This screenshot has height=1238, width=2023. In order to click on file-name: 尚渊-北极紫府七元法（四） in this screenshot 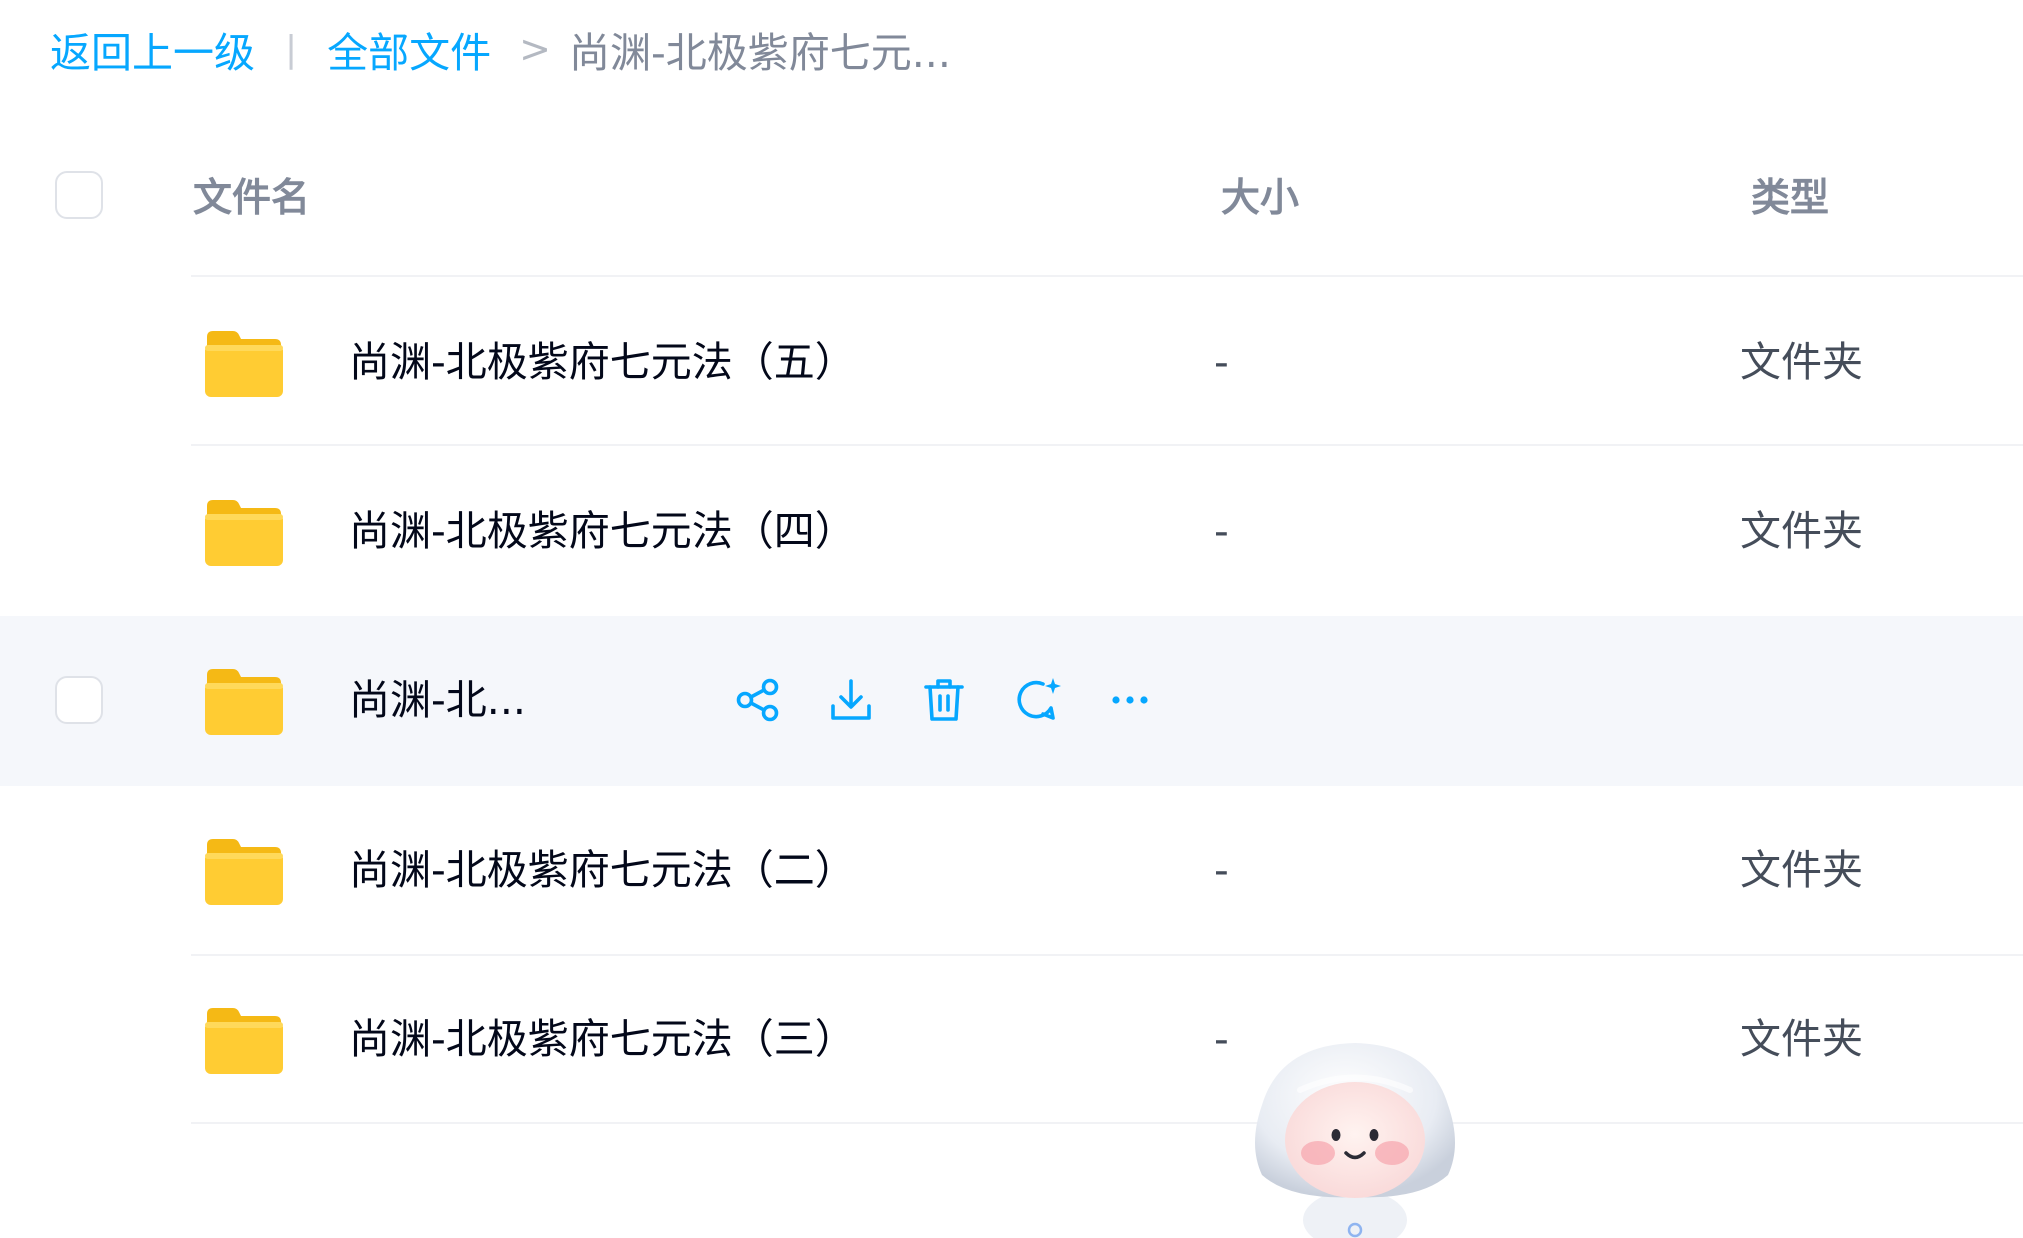, I will do `click(602, 531)`.